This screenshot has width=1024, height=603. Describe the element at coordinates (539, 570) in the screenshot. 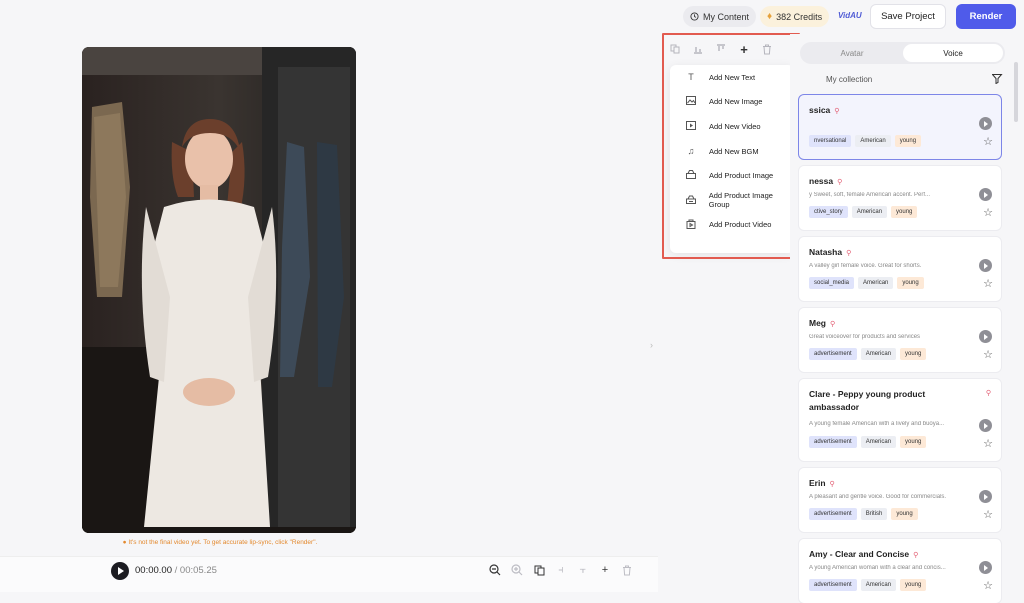

I see `copy-icon` at that location.